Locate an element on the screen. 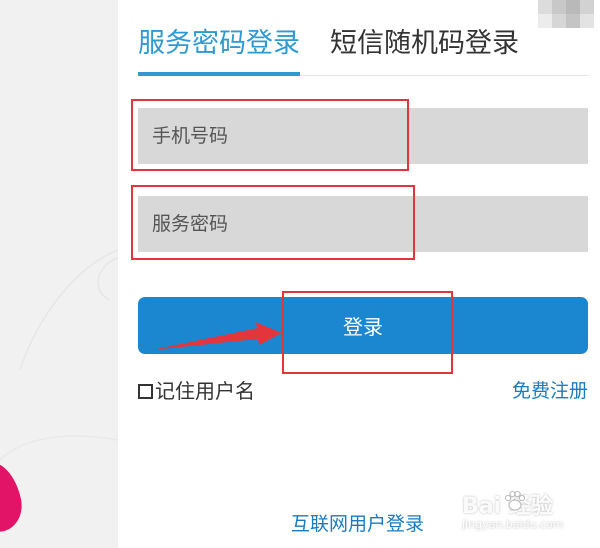 The width and height of the screenshot is (600, 548). internet-user-login-link: 互联网用户登录 is located at coordinates (357, 524).